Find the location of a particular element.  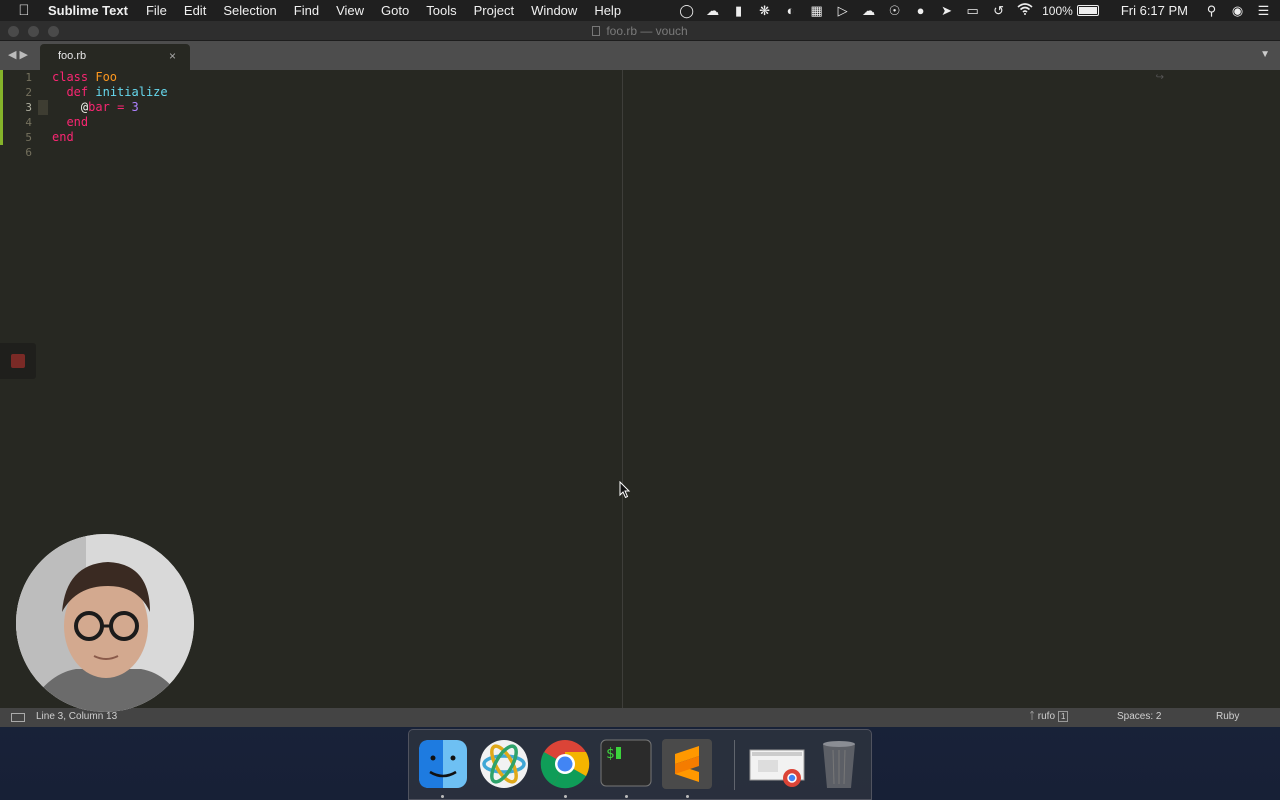

line-number: 6 is located at coordinates (28, 152).